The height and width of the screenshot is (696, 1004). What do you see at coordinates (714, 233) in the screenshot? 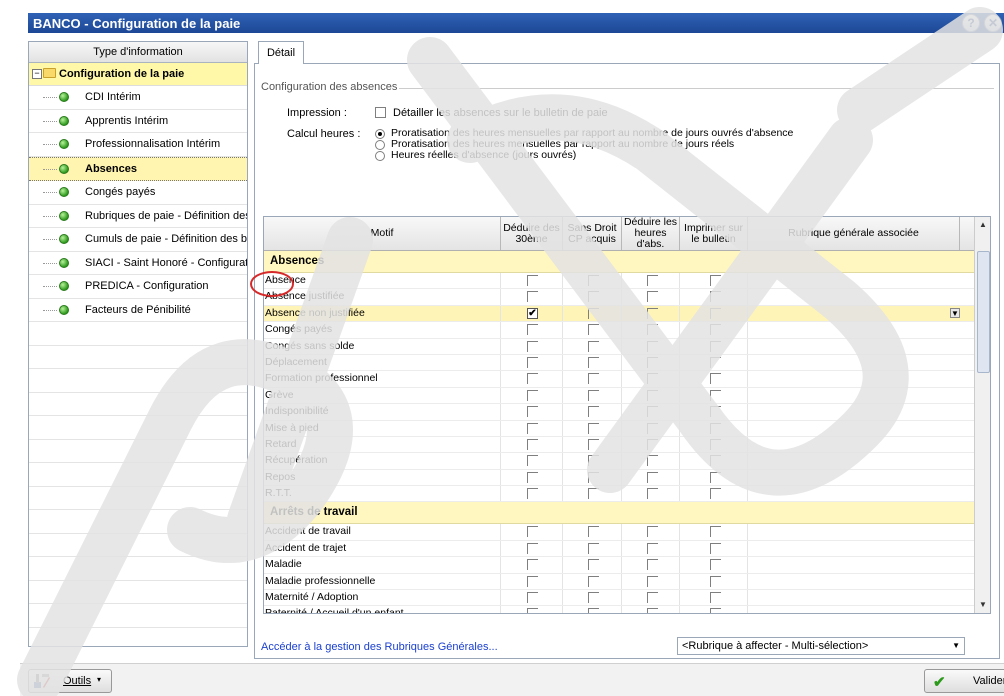
I see `column-header: Imprimer sur le bulletin` at bounding box center [714, 233].